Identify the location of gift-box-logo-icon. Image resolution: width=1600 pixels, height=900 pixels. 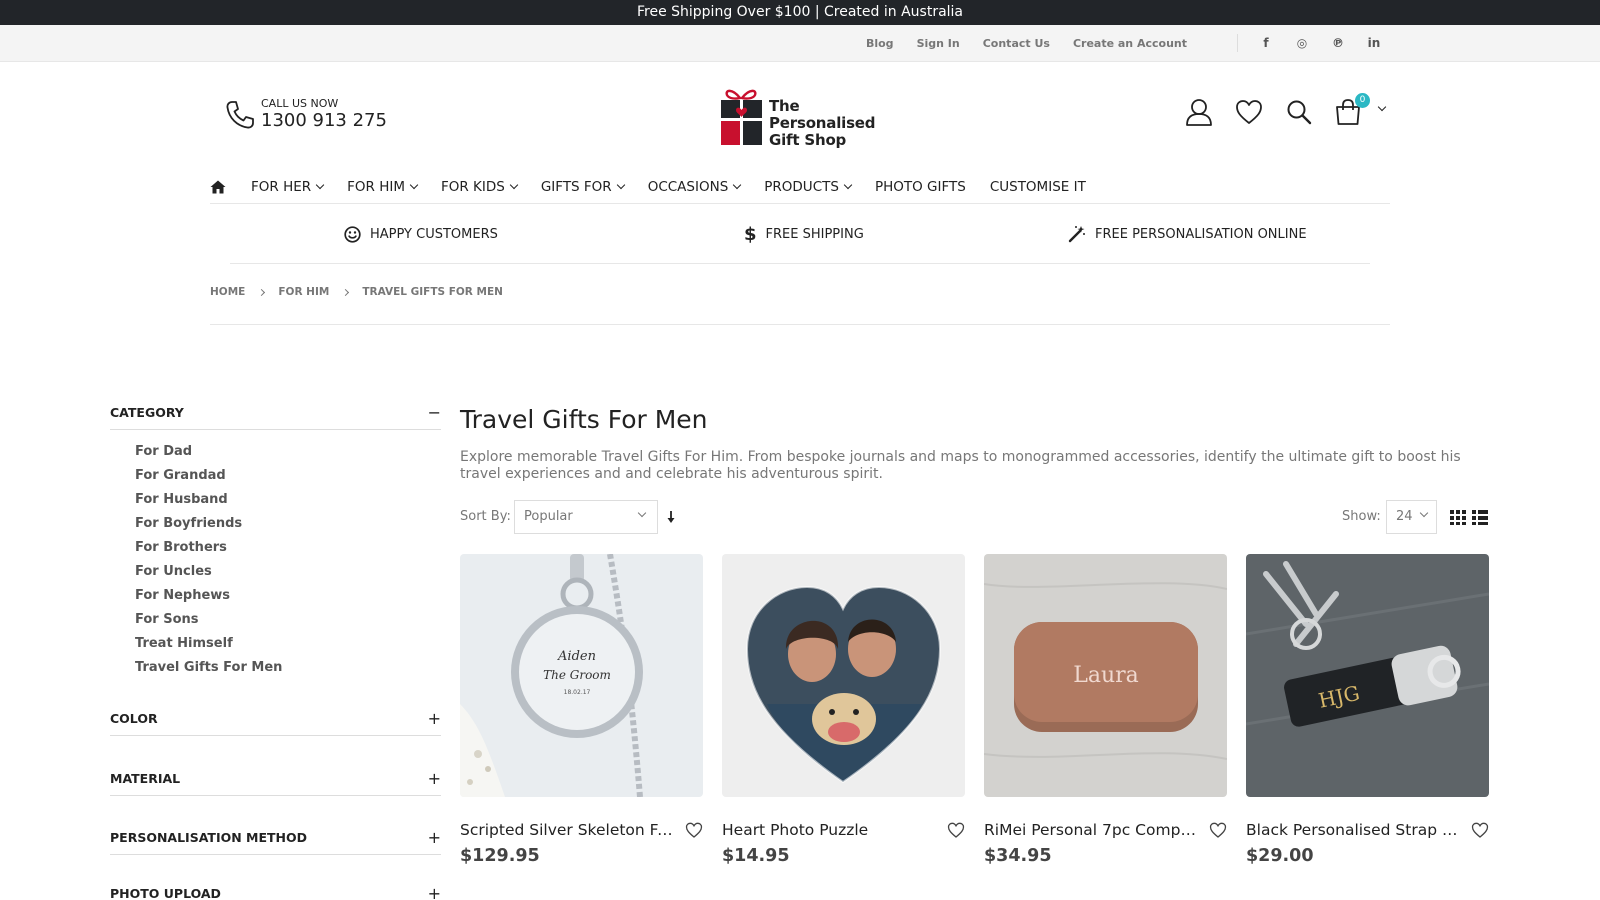
(741, 117).